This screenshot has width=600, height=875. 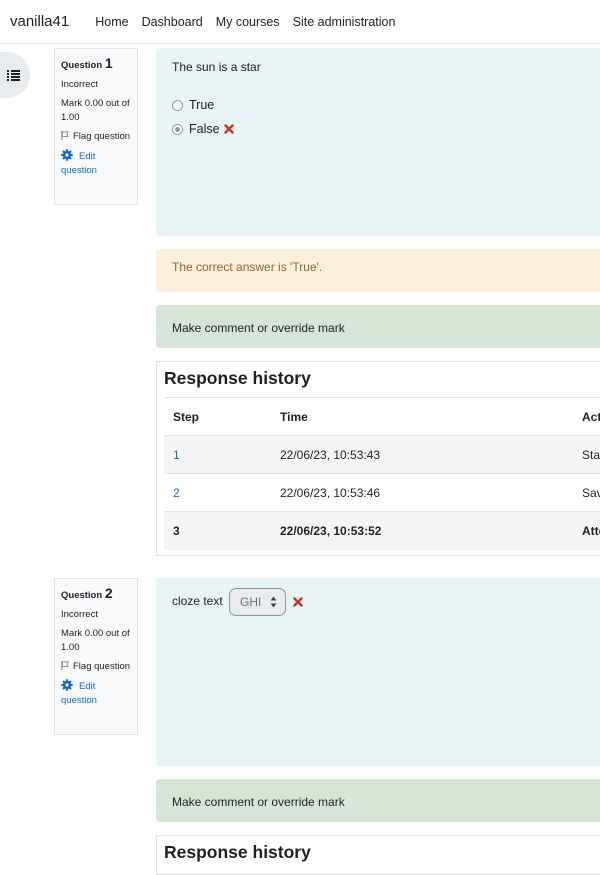 I want to click on column-step: Step, so click(x=217, y=416).